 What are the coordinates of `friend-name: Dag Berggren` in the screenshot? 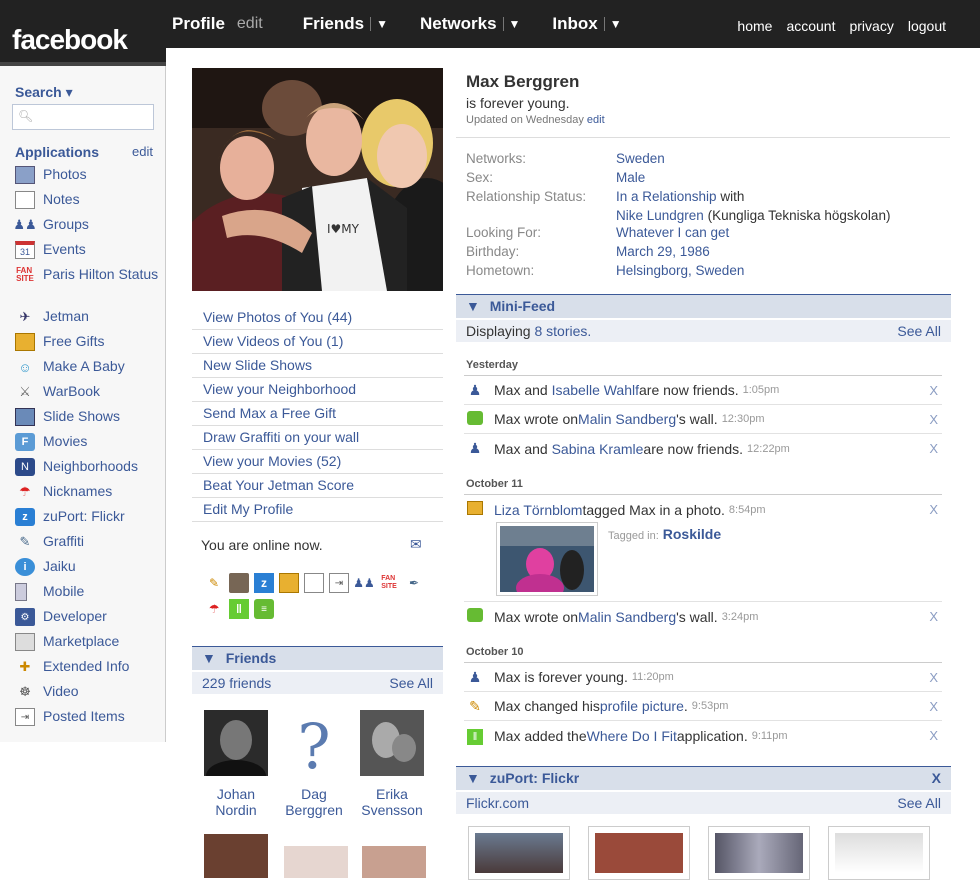 It's located at (314, 802).